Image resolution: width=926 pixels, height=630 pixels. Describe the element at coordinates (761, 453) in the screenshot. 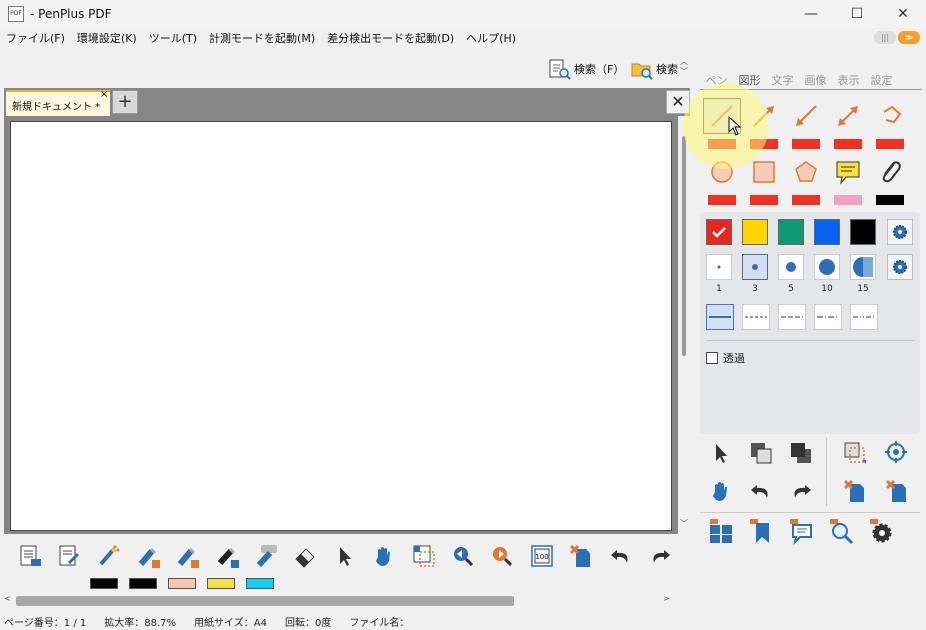

I see `bring-front-tool` at that location.